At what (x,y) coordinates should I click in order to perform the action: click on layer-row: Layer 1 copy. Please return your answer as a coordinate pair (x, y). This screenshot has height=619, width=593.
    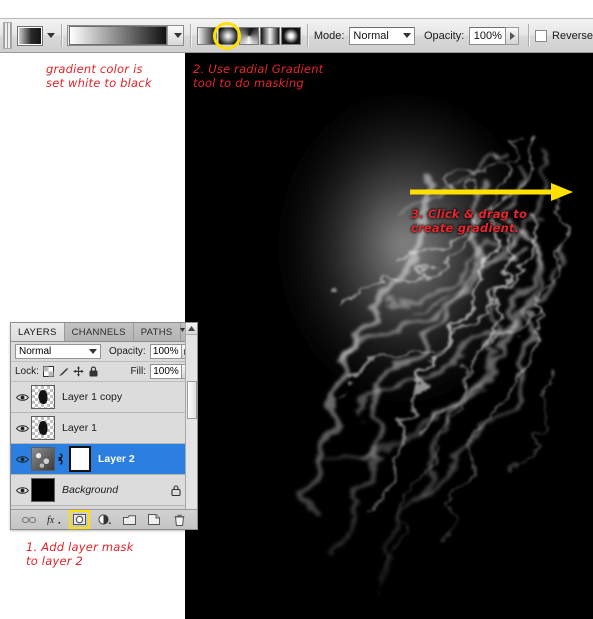
    Looking at the image, I should click on (104, 397).